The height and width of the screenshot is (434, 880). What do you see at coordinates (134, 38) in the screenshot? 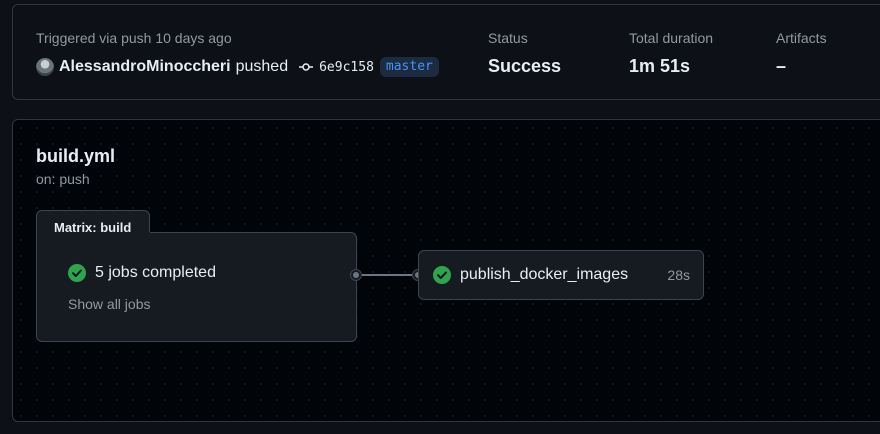
I see `trigger-text: Triggered via push 10 days ago` at bounding box center [134, 38].